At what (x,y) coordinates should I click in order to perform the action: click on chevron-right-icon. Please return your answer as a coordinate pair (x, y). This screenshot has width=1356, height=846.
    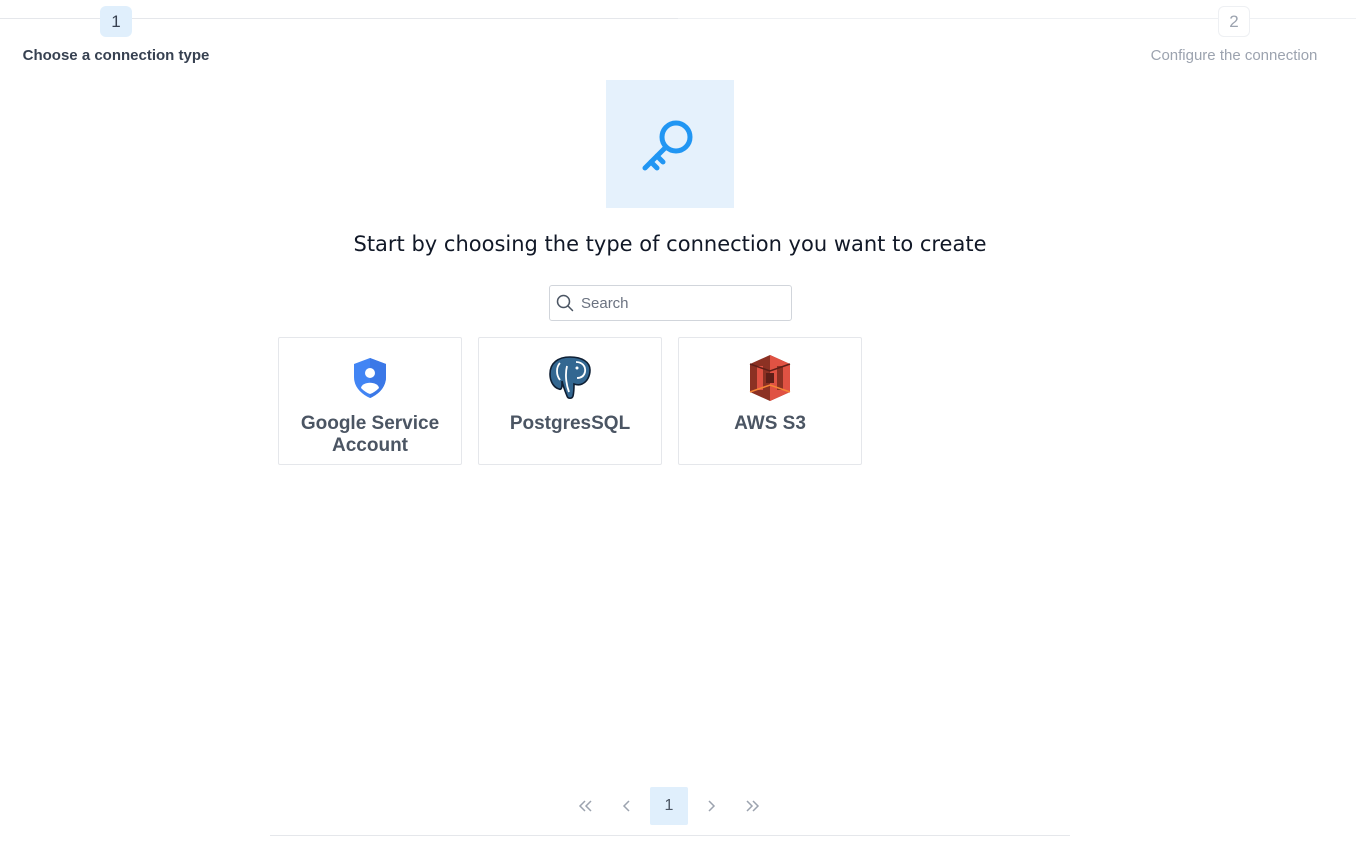
    Looking at the image, I should click on (712, 806).